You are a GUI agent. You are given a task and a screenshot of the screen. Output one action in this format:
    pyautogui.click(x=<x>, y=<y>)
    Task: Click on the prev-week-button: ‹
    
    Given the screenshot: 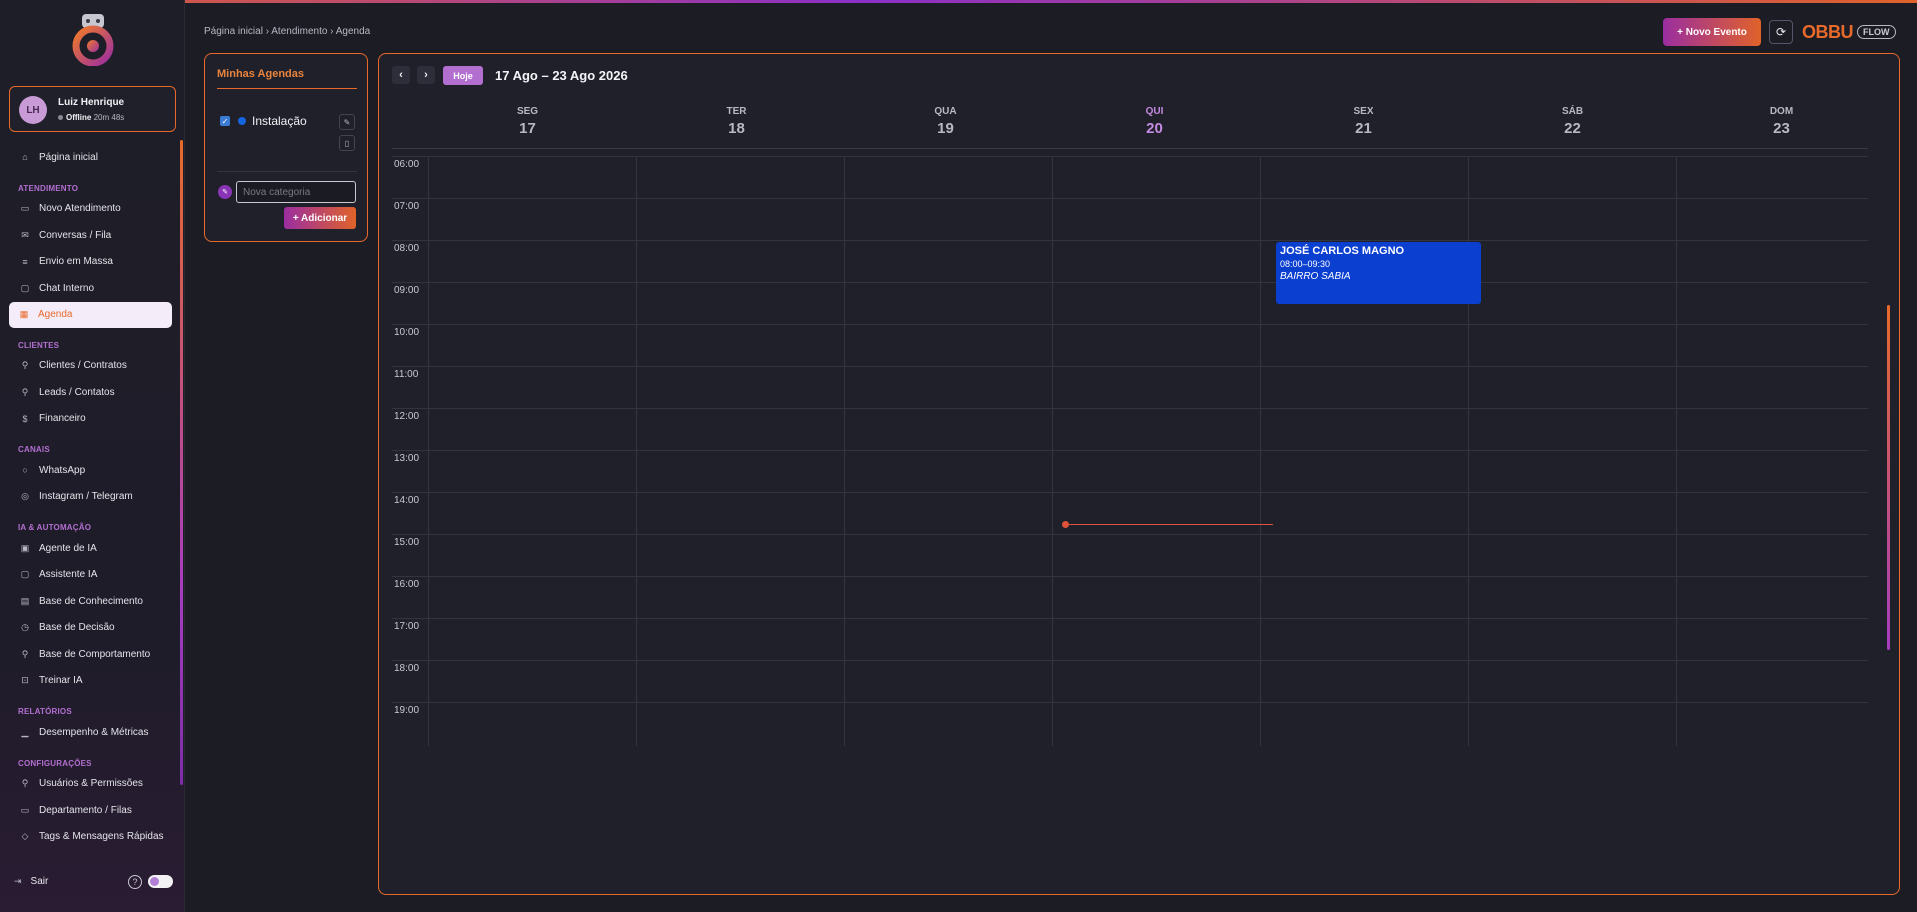 What is the action you would take?
    pyautogui.click(x=401, y=75)
    